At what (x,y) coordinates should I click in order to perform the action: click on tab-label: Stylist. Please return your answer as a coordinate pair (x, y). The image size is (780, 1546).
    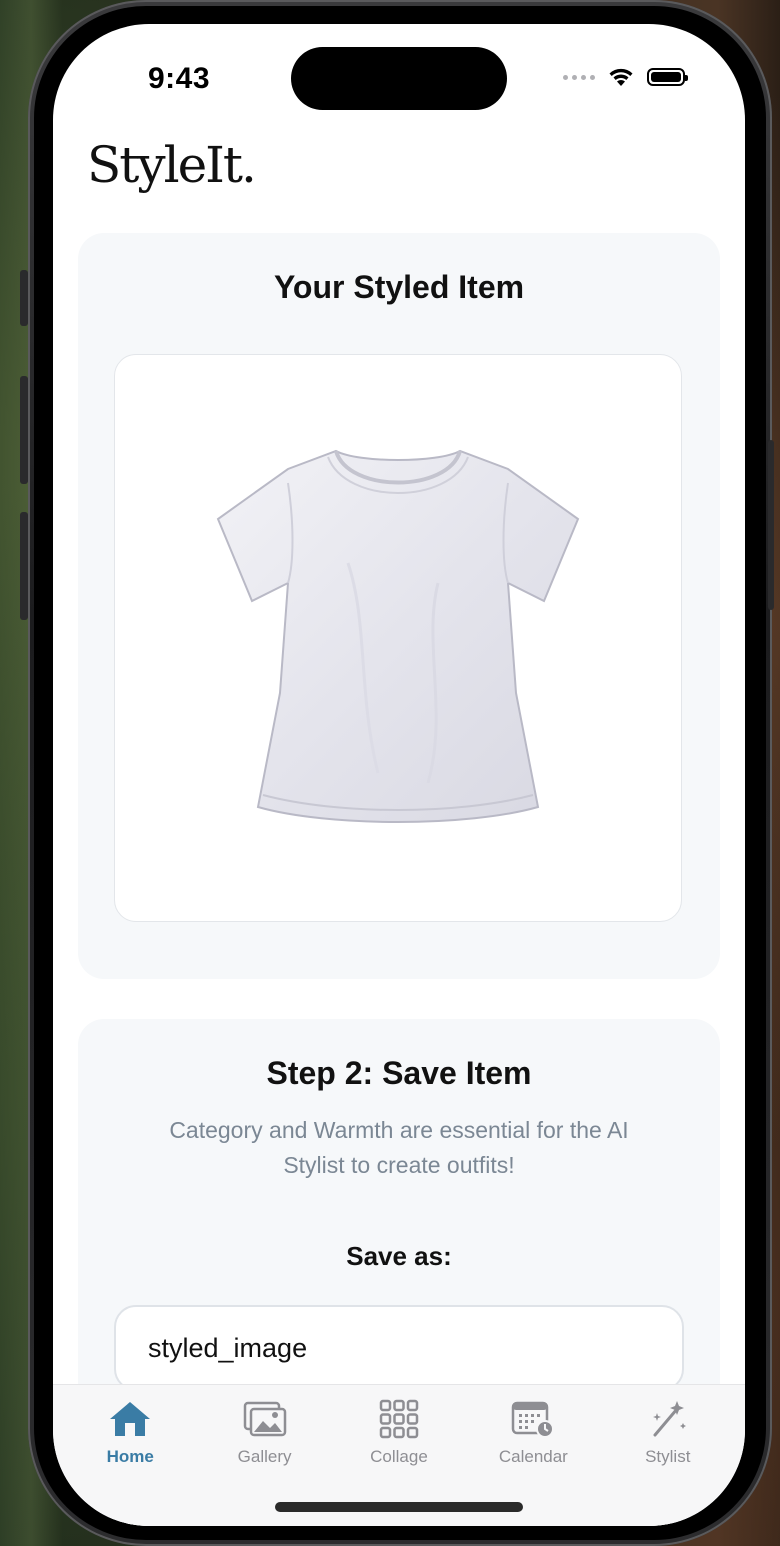
    Looking at the image, I should click on (668, 1456).